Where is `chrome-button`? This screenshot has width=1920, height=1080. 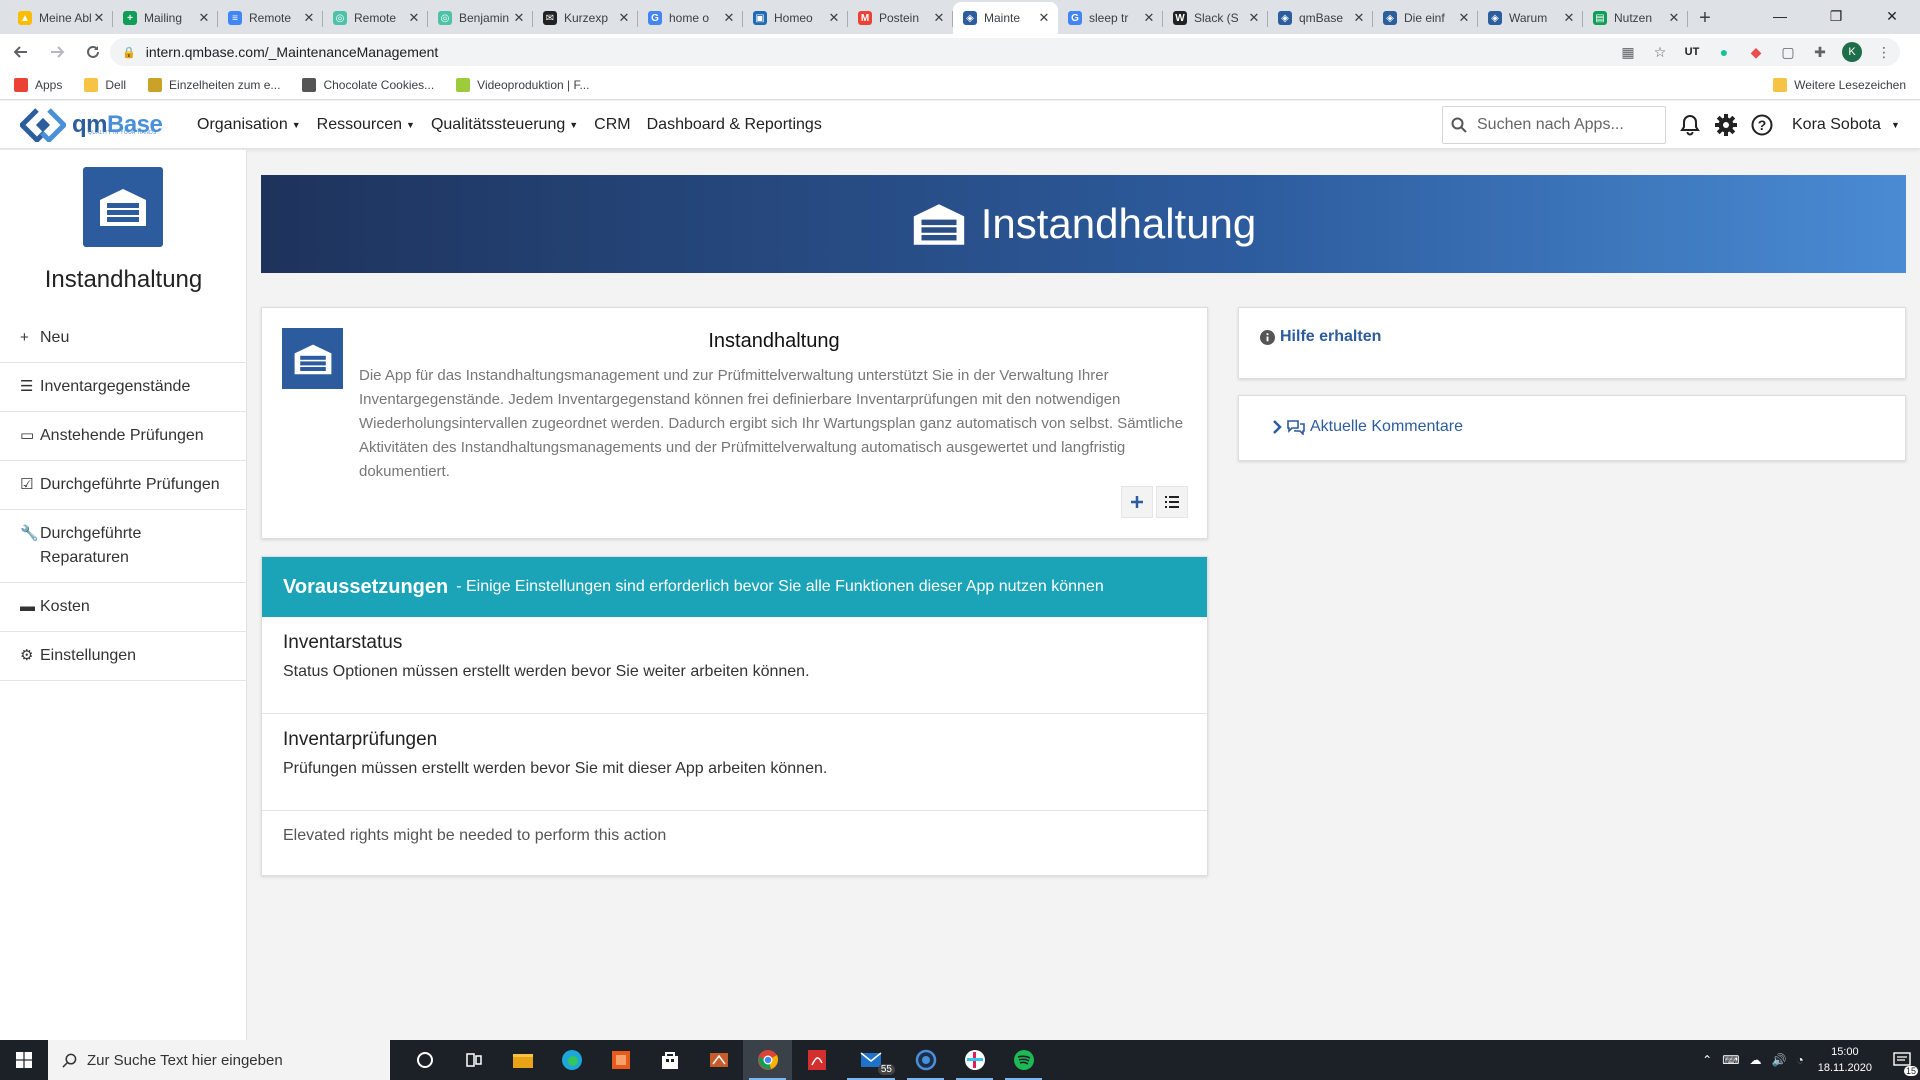 chrome-button is located at coordinates (767, 1060).